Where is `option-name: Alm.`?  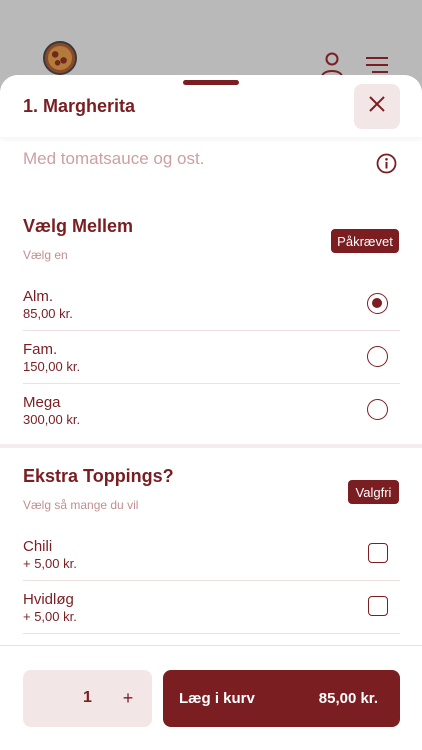 option-name: Alm. is located at coordinates (38, 296).